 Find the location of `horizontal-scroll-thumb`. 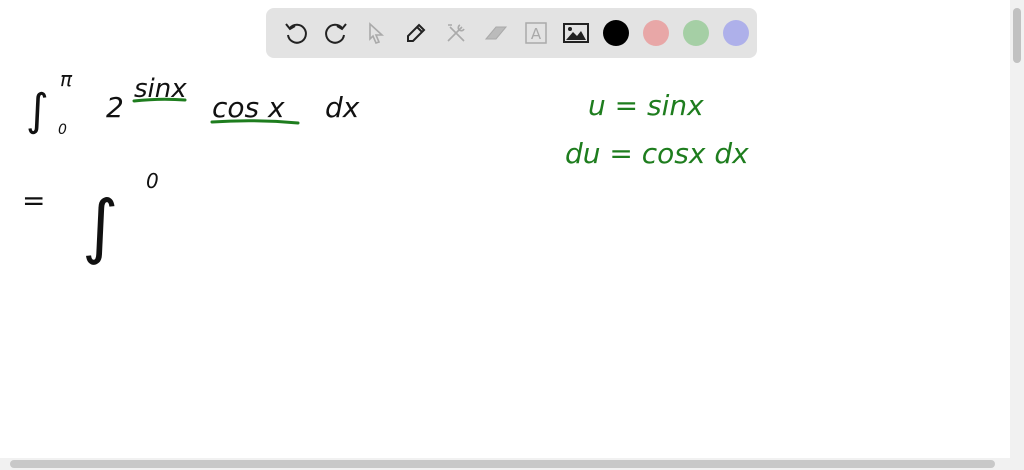

horizontal-scroll-thumb is located at coordinates (502, 464).